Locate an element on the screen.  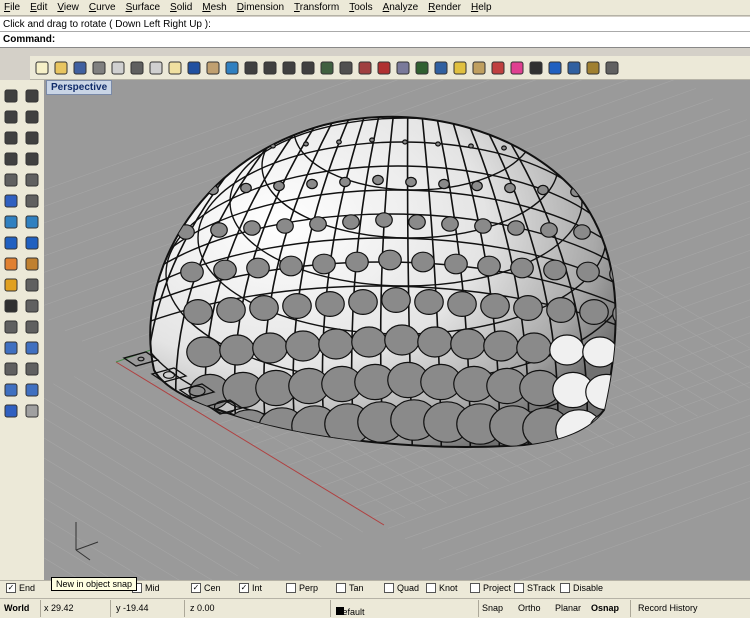
offset-icon is located at coordinates (32, 201).